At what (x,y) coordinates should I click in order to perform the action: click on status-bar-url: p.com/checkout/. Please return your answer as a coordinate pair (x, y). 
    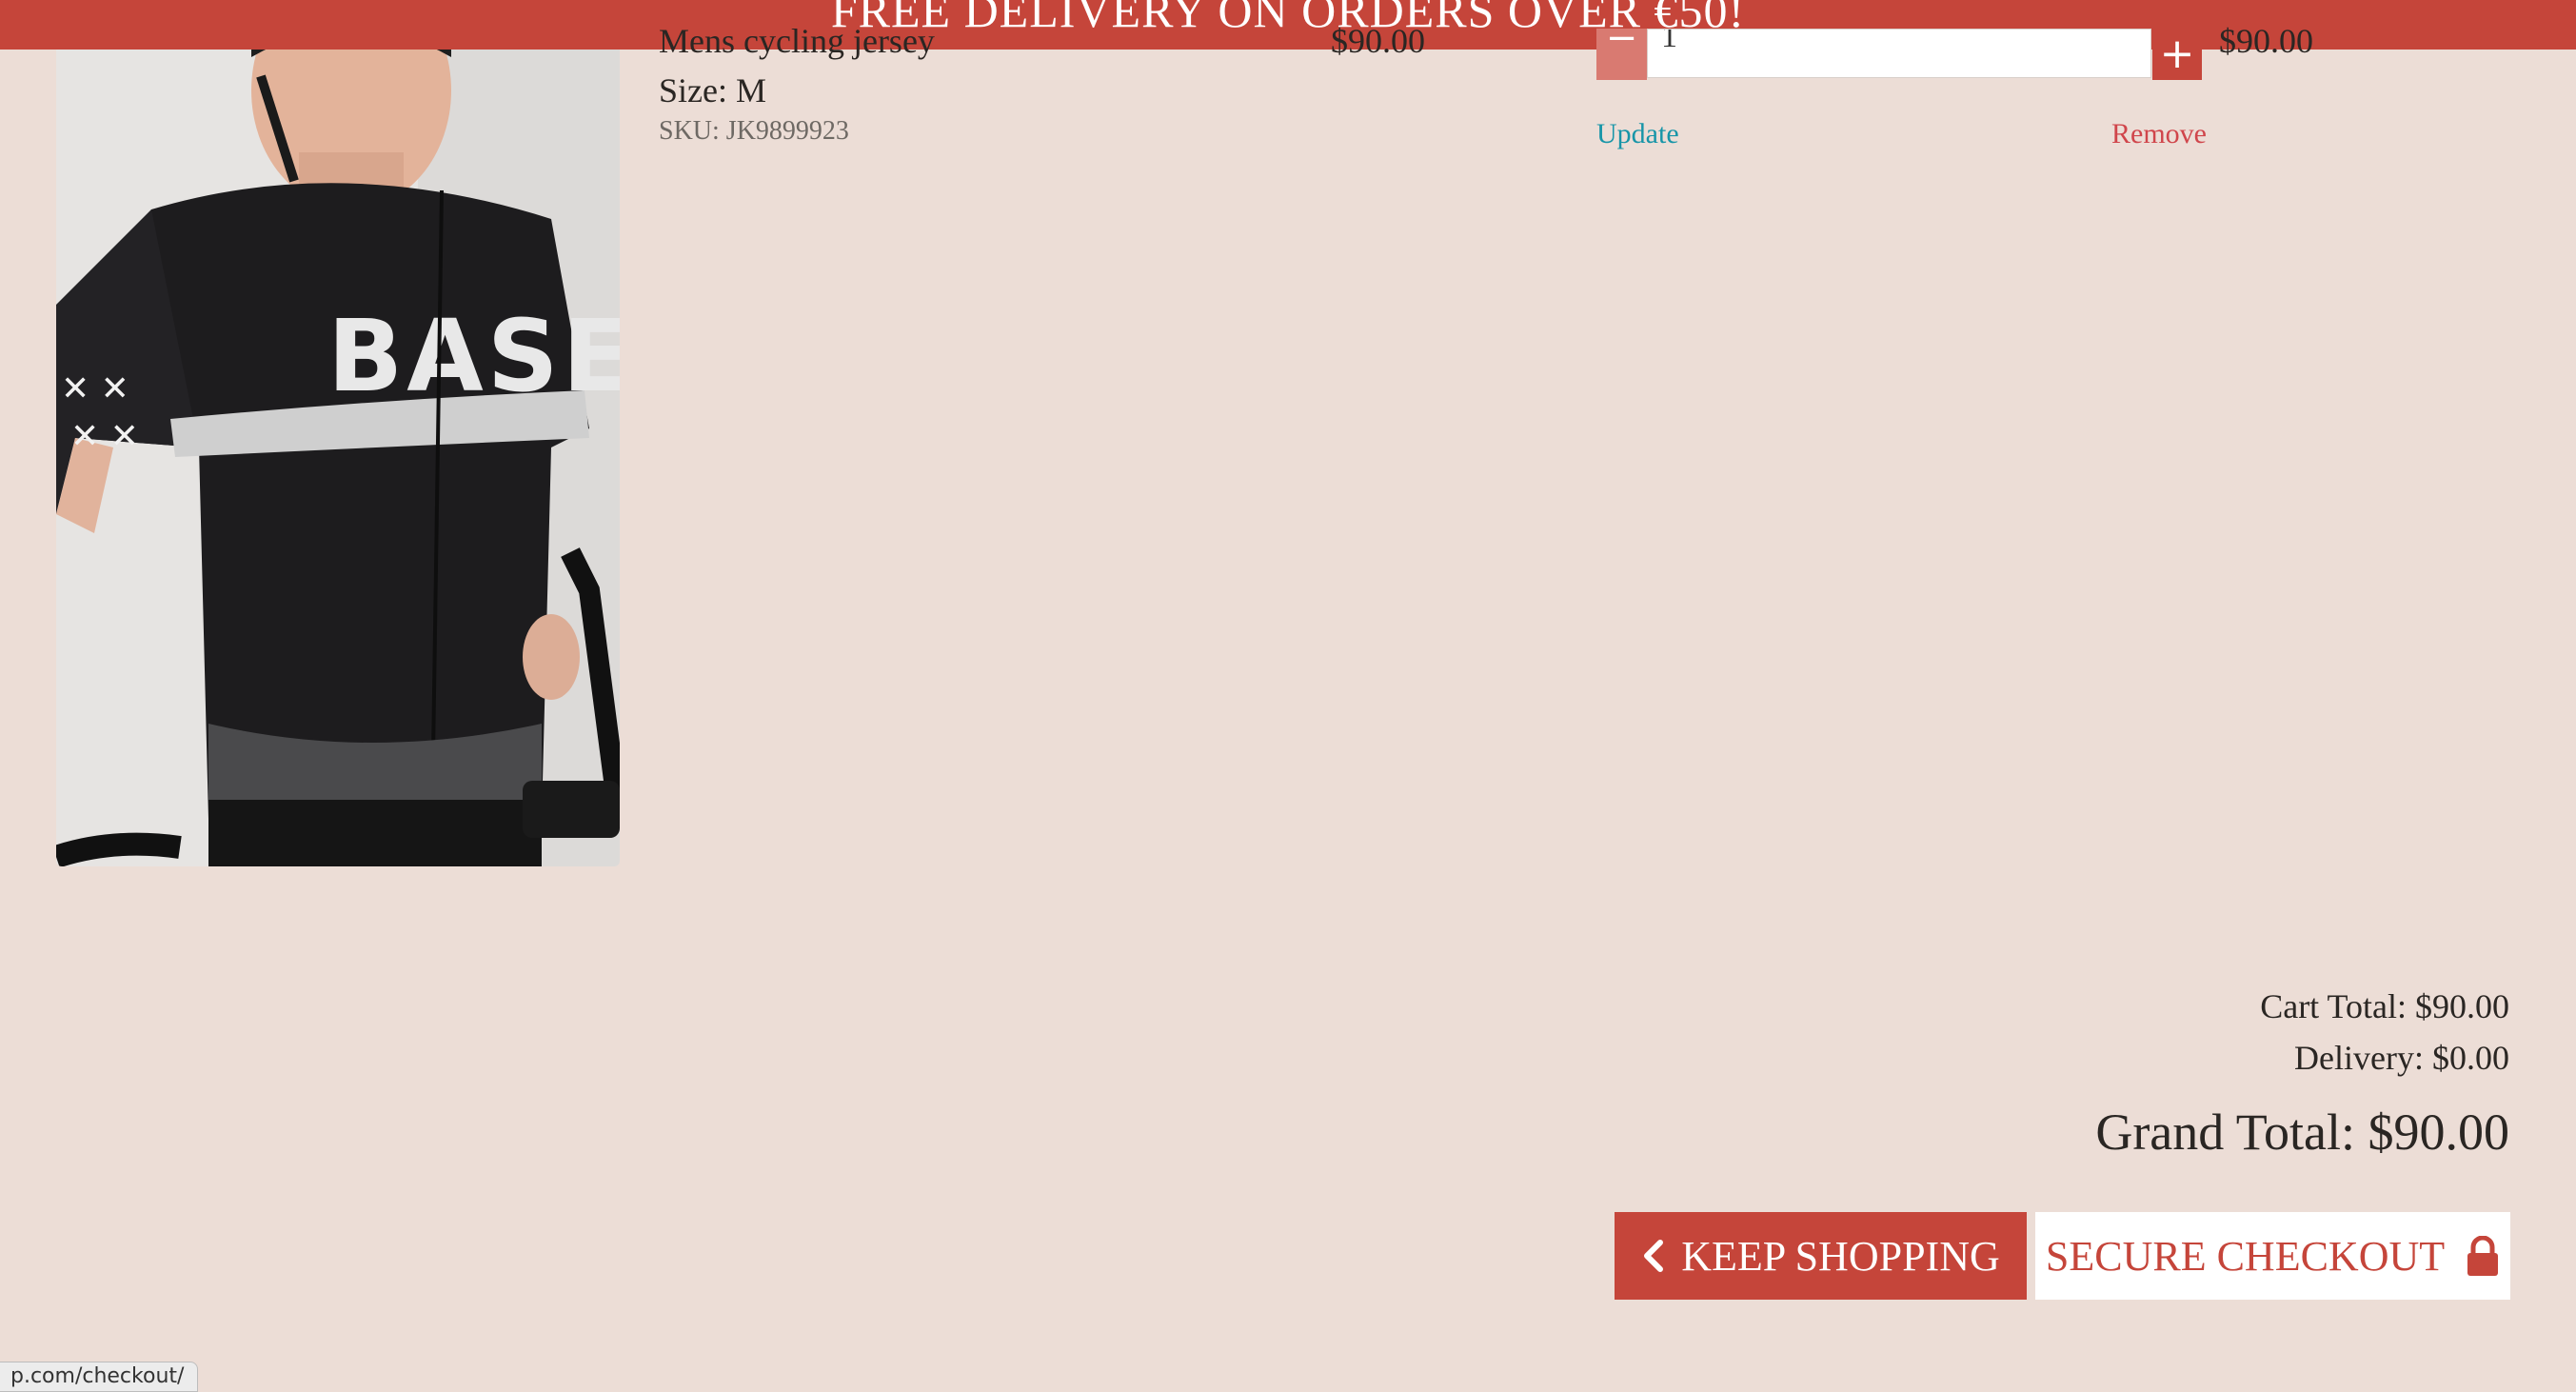
    Looking at the image, I should click on (99, 1377).